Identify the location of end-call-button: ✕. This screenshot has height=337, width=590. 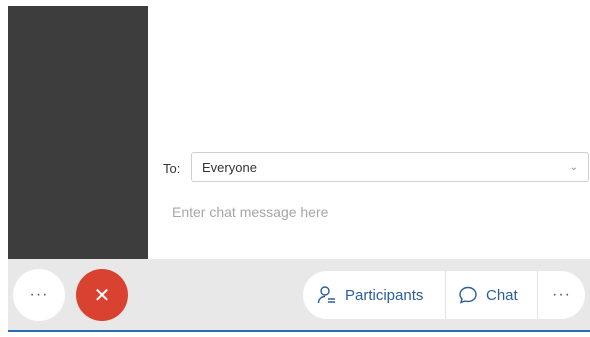
(102, 295).